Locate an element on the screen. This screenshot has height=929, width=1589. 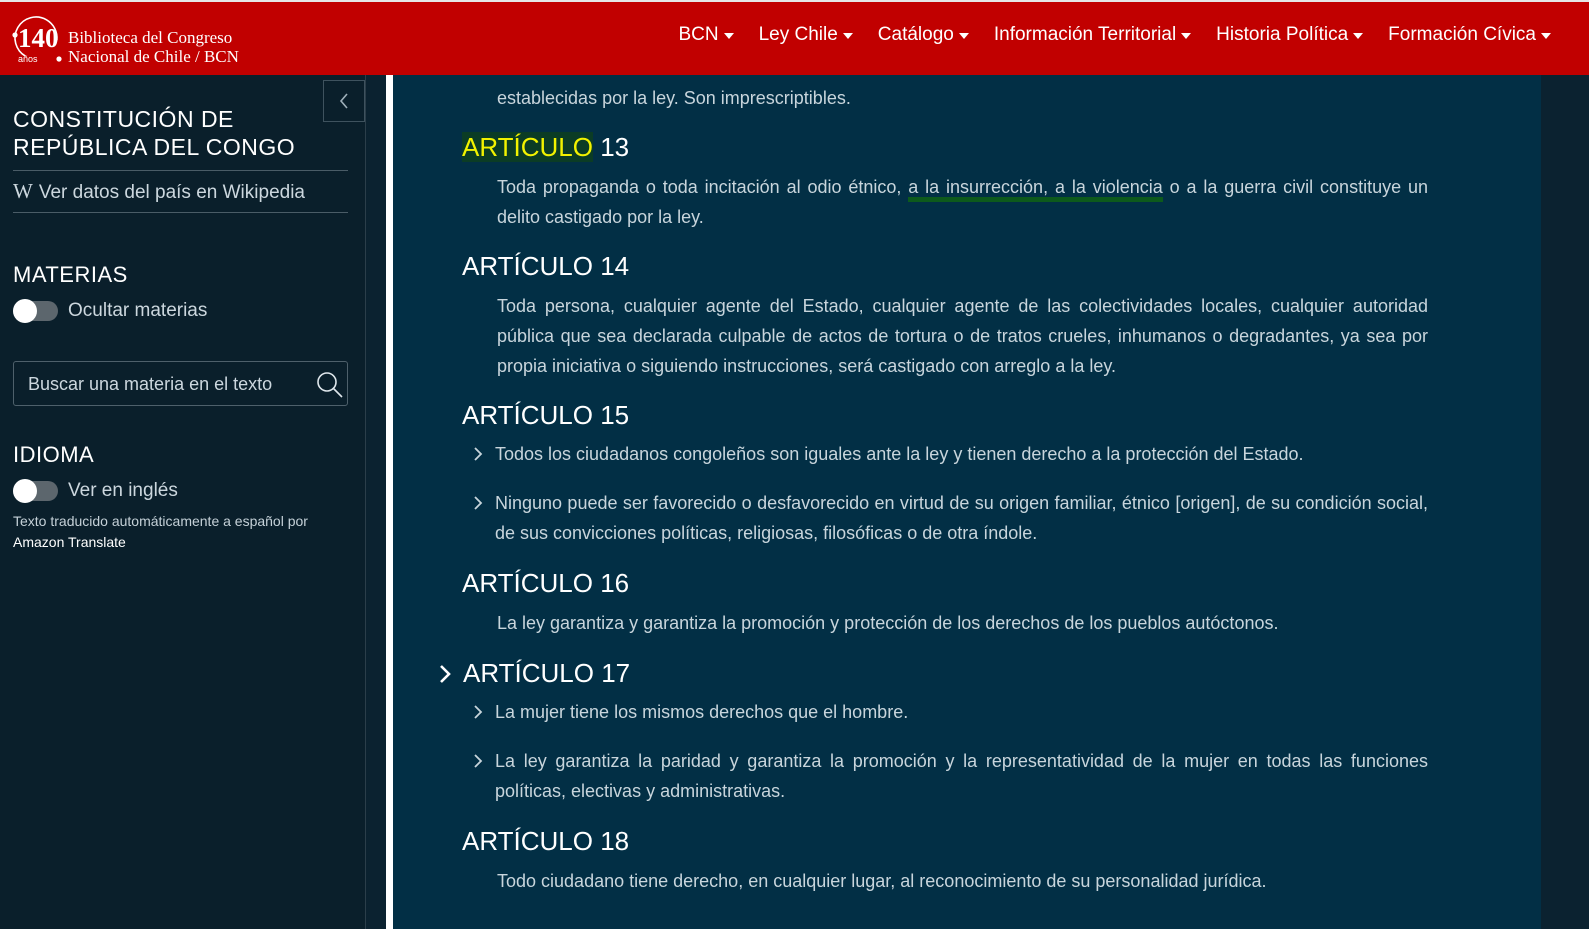
nav-catalogo-label: Catálogo is located at coordinates (915, 34).